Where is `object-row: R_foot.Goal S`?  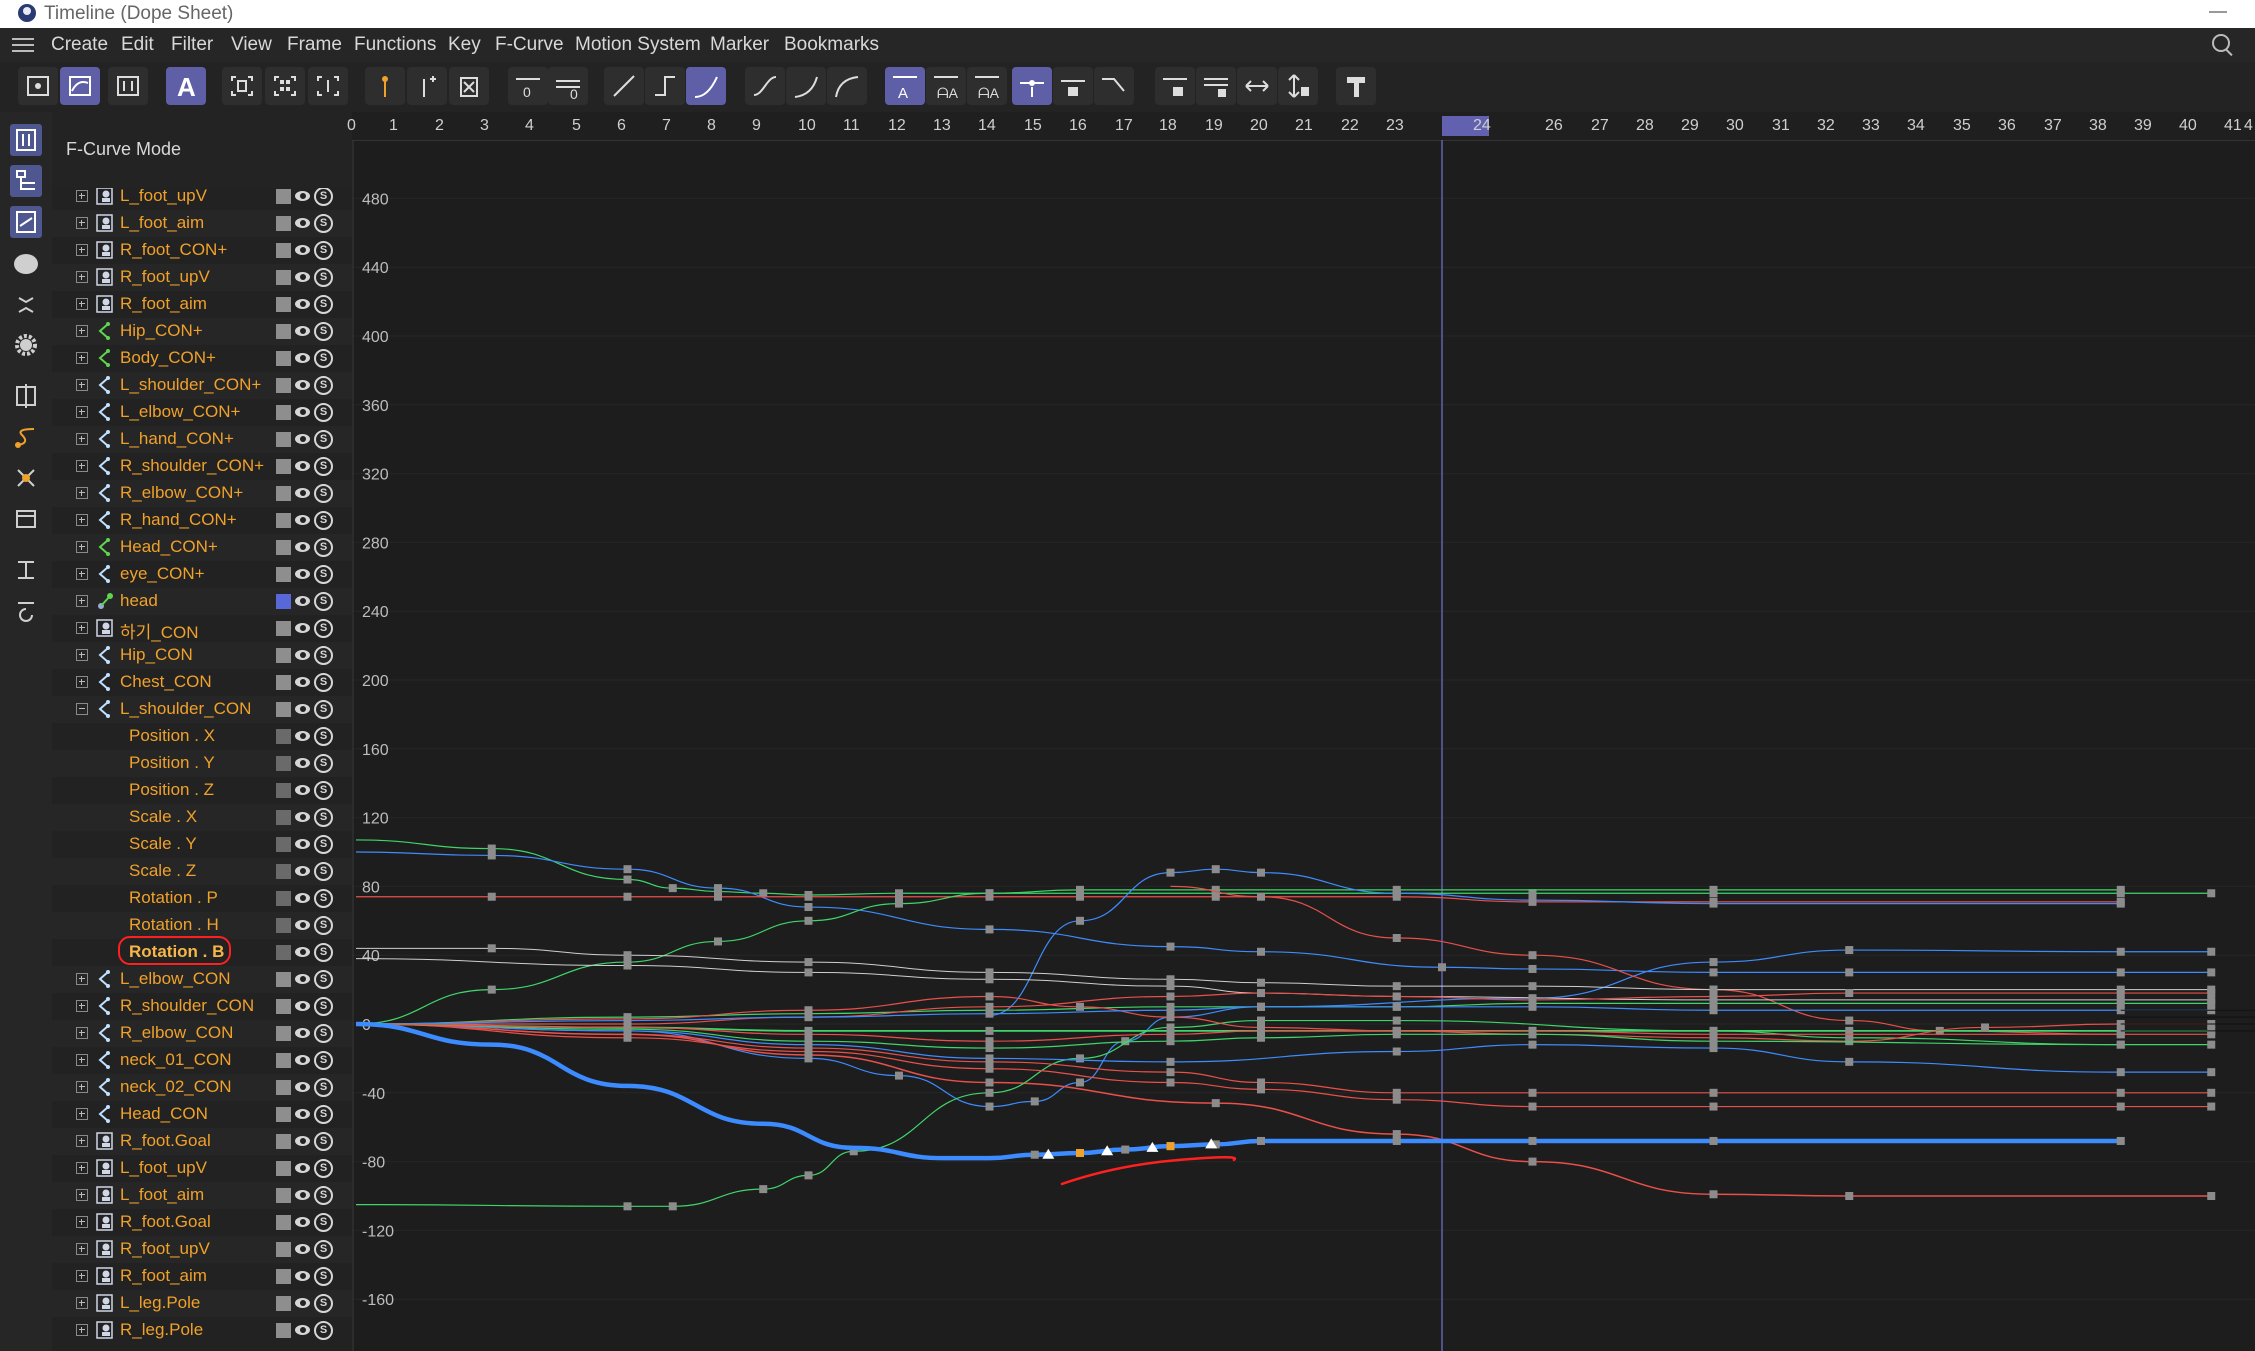
object-row: R_foot.Goal S is located at coordinates (202, 1141).